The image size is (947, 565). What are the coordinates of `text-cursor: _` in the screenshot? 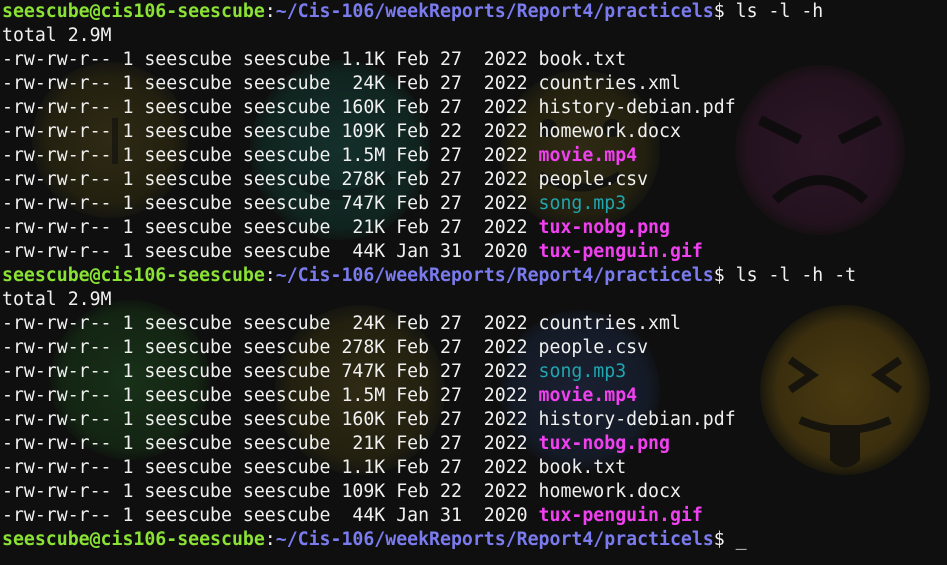 It's located at (741, 539).